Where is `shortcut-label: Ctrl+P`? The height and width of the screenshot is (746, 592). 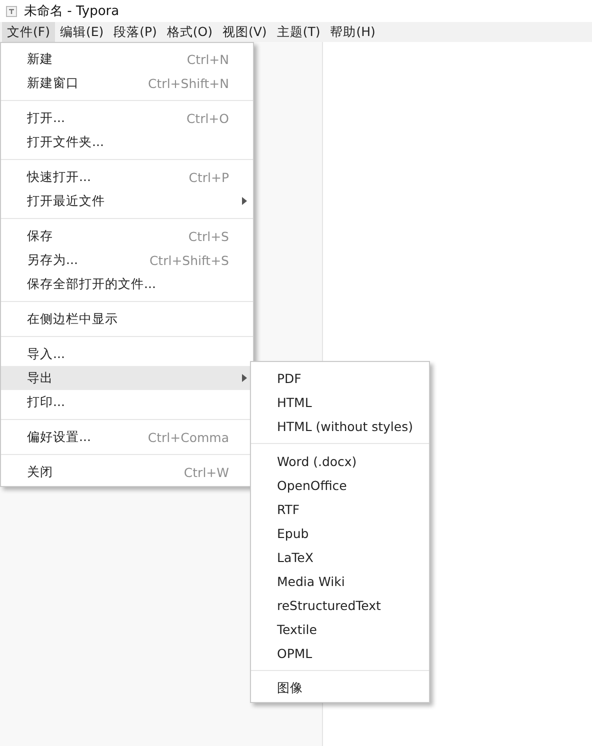
shortcut-label: Ctrl+P is located at coordinates (208, 177).